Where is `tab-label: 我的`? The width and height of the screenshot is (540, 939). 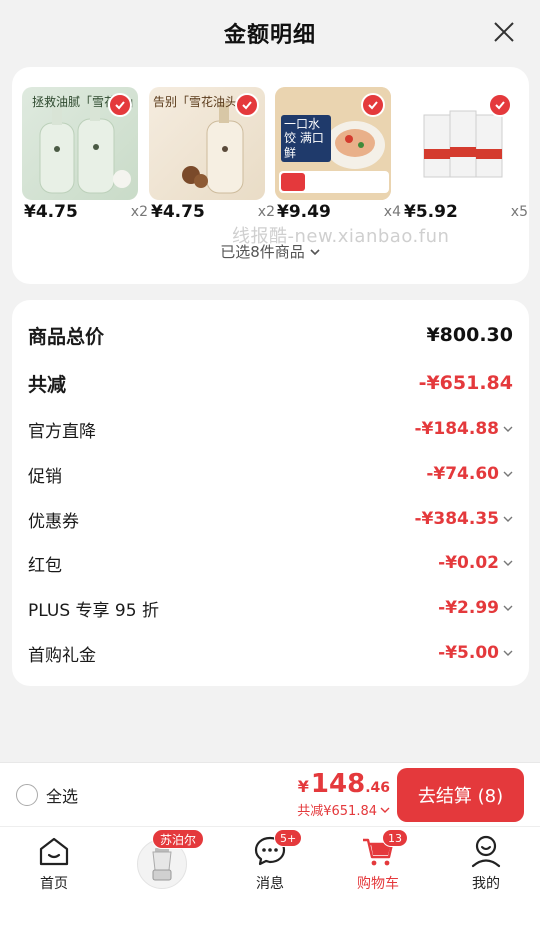 tab-label: 我的 is located at coordinates (486, 884).